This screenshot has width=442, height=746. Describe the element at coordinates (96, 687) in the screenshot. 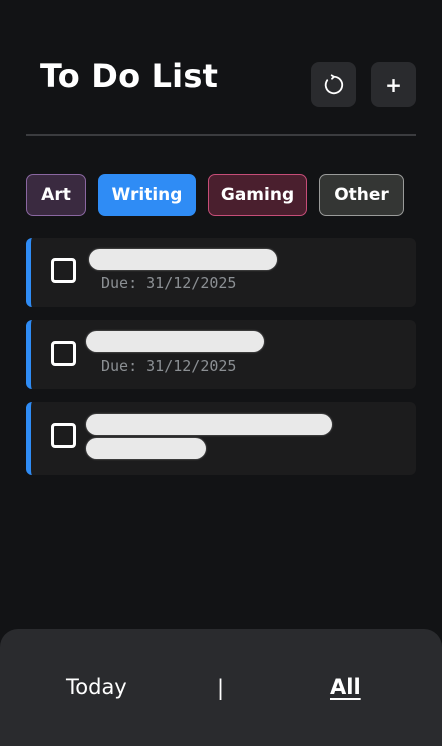

I see `nav-today: Today` at that location.